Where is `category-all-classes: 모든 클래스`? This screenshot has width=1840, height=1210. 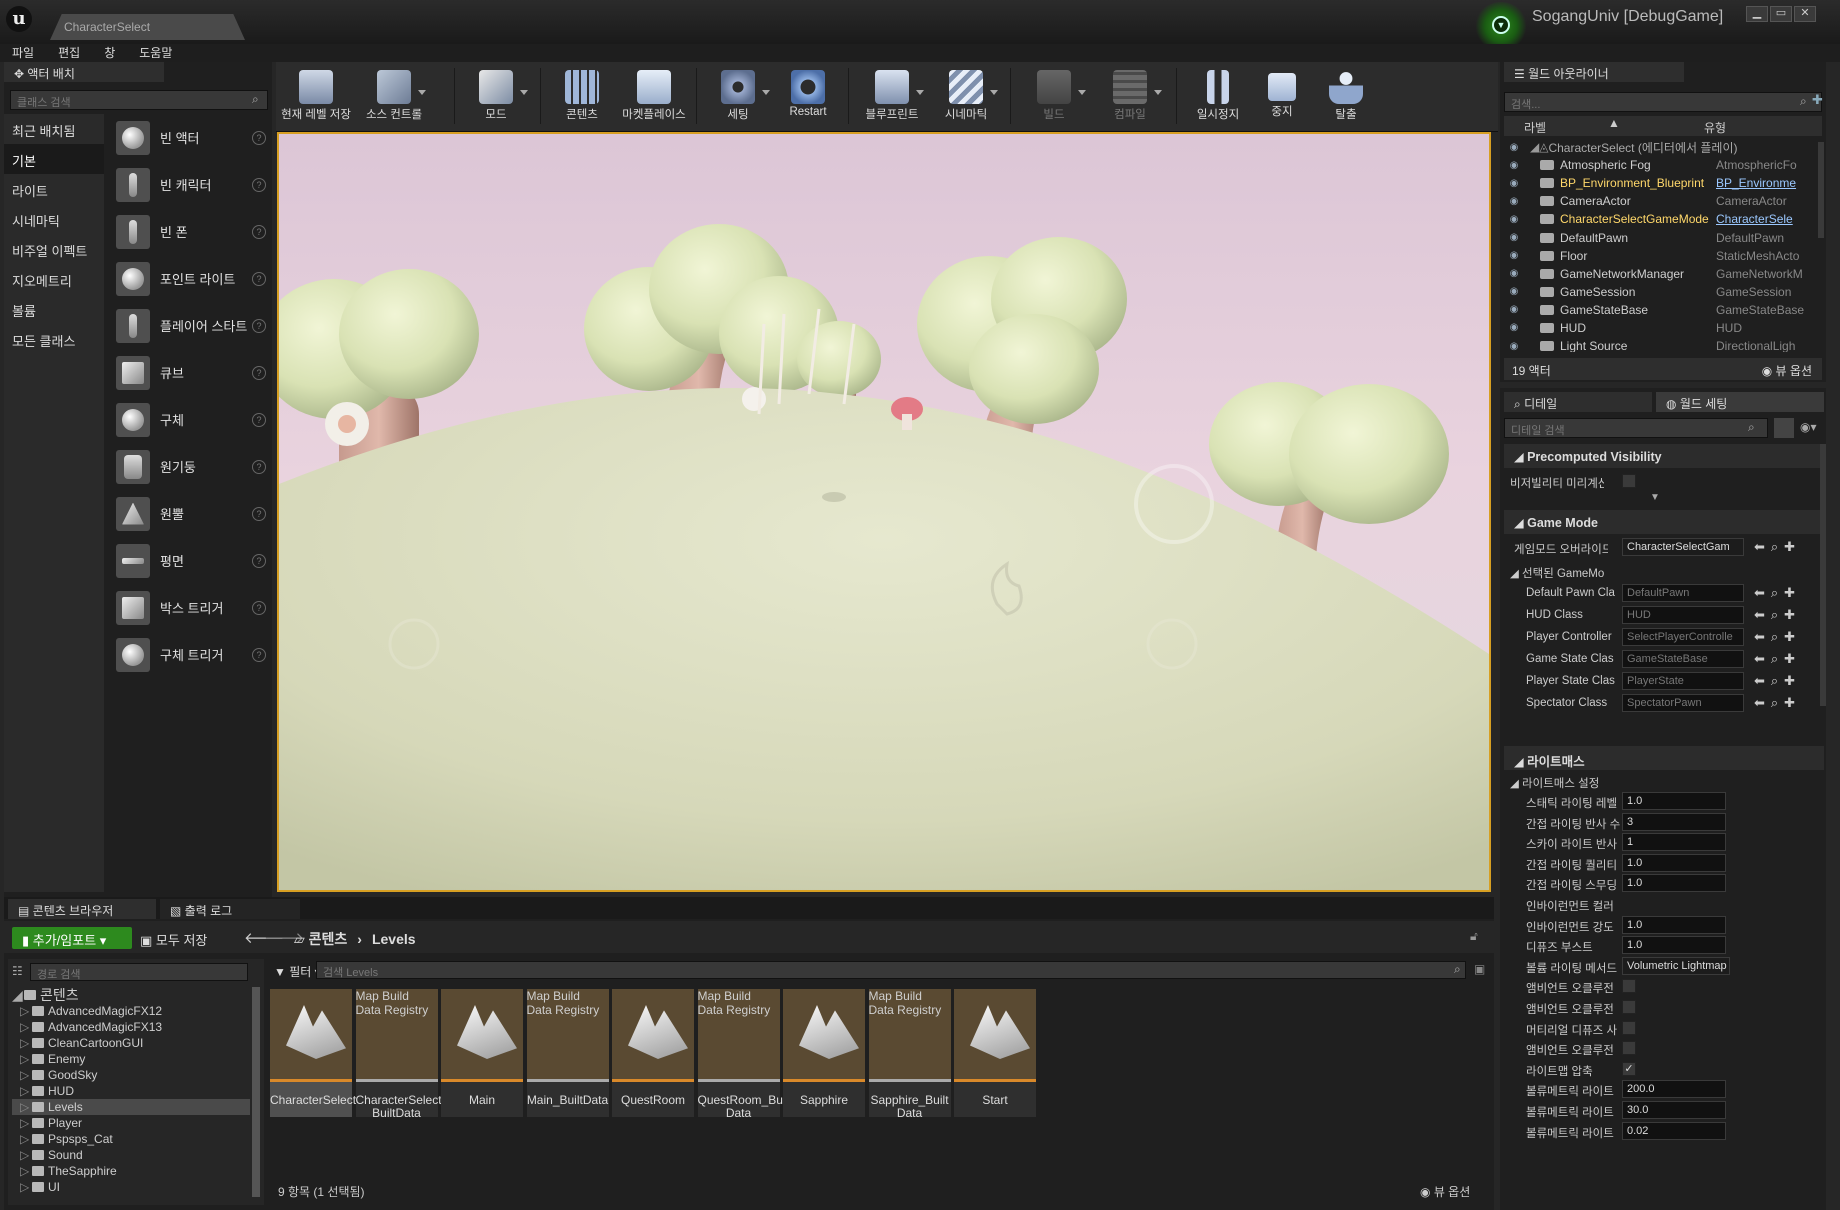 category-all-classes: 모든 클래스 is located at coordinates (54, 339).